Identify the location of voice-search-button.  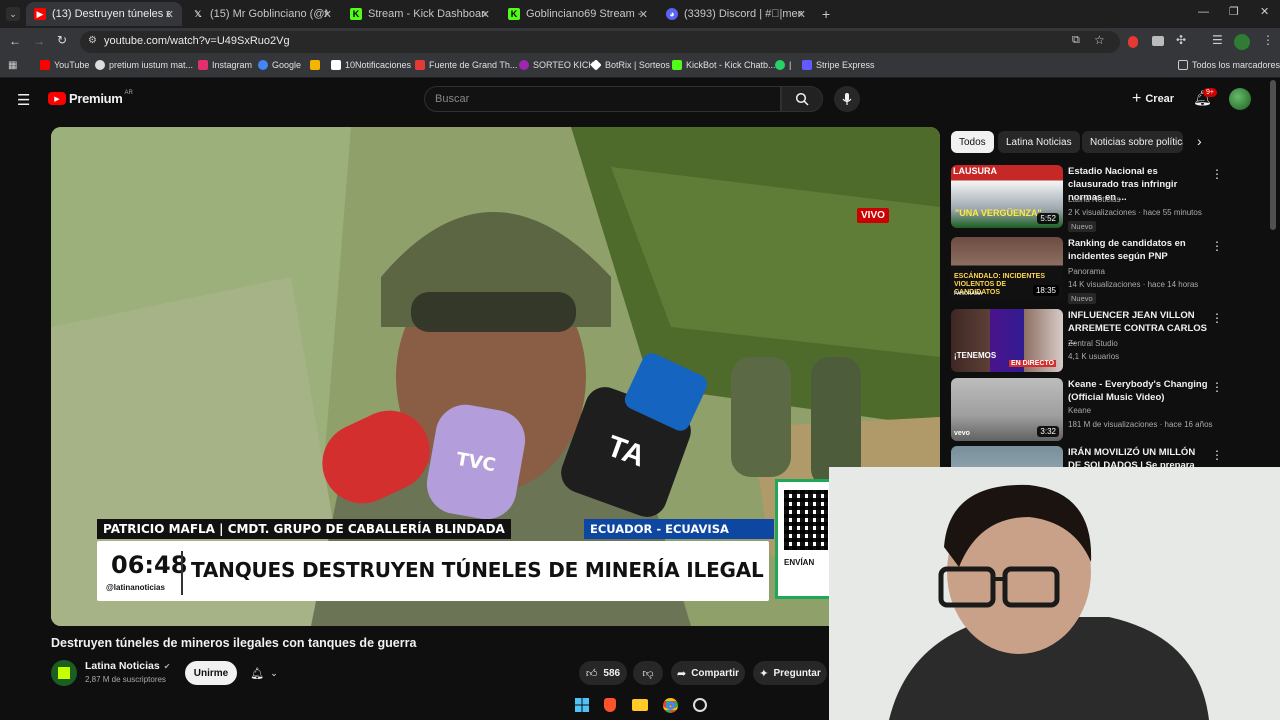
(847, 99).